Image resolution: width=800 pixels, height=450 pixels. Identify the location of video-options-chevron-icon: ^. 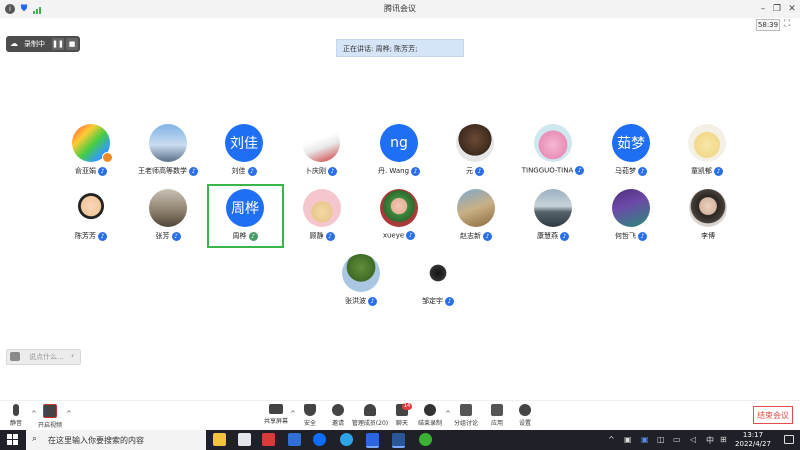
(69, 414).